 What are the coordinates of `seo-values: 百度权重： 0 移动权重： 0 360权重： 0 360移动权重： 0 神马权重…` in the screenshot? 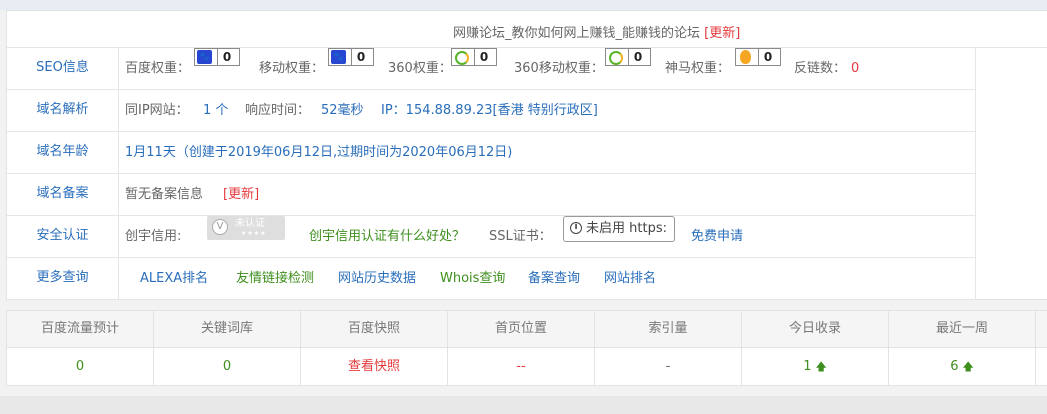 It's located at (550, 68).